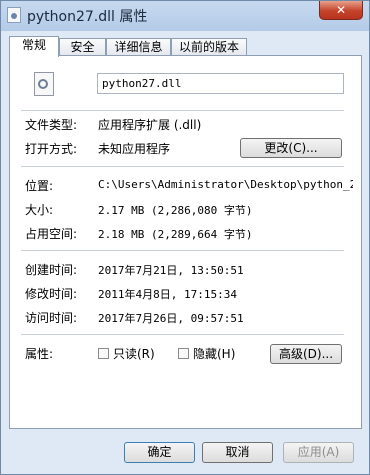  What do you see at coordinates (134, 353) in the screenshot?
I see `readonly-label: 只读(R)` at bounding box center [134, 353].